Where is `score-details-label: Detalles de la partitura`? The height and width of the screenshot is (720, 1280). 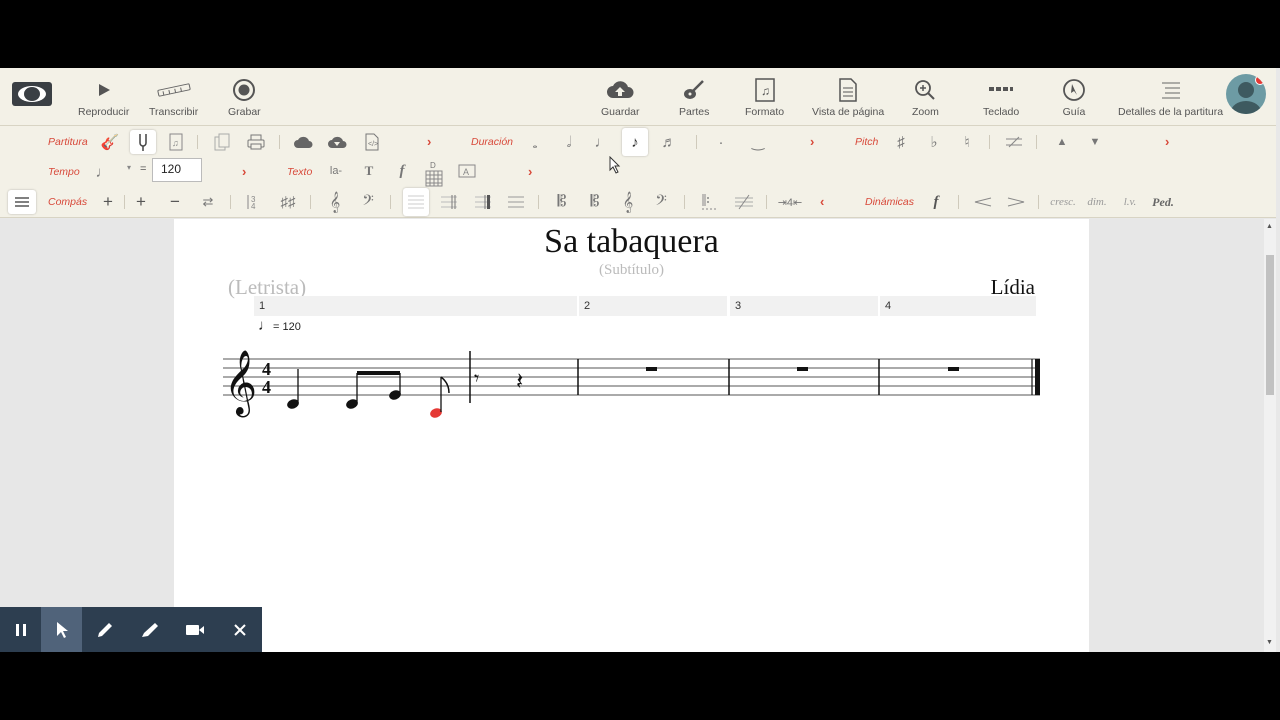 score-details-label: Detalles de la partitura is located at coordinates (1171, 112).